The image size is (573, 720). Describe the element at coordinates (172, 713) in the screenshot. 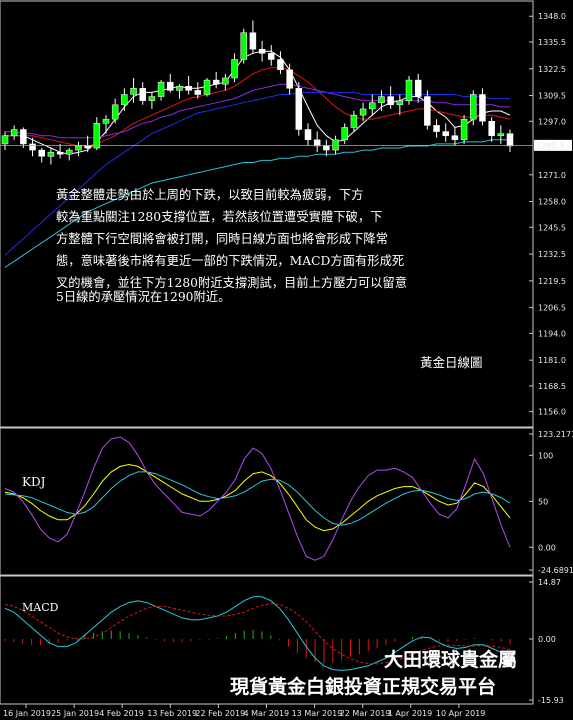

I see `x-tick-label: 13 Feb 2019` at that location.